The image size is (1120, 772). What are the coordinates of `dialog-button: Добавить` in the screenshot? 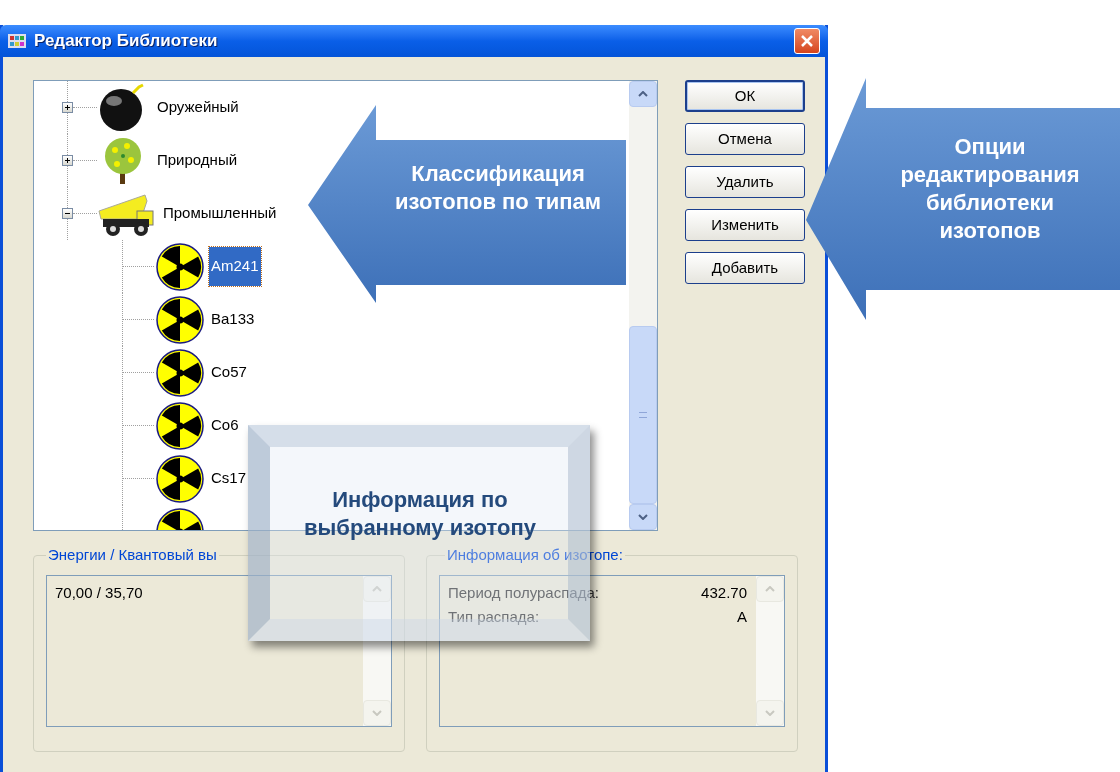 It's located at (745, 268).